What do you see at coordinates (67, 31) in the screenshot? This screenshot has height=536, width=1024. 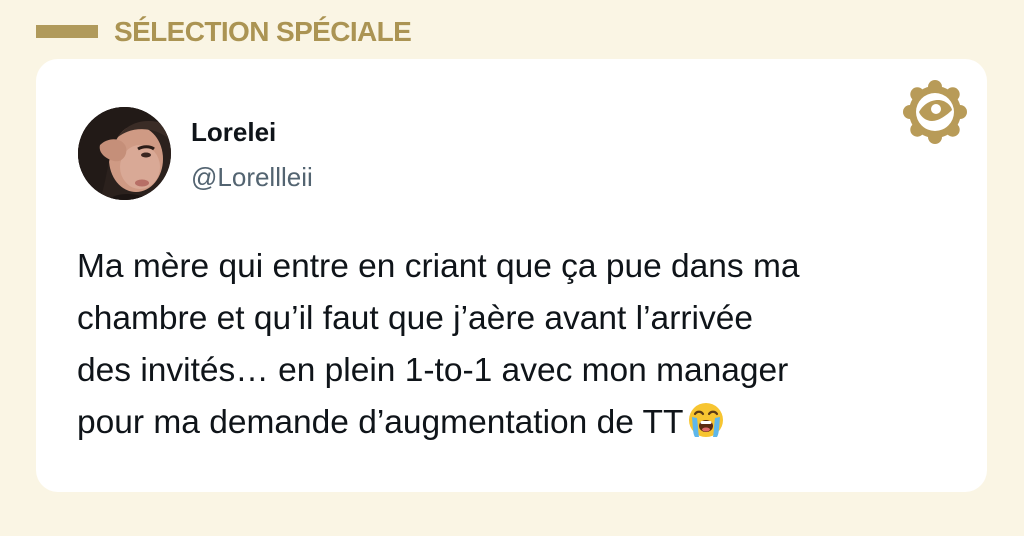 I see `header-accent-bar` at bounding box center [67, 31].